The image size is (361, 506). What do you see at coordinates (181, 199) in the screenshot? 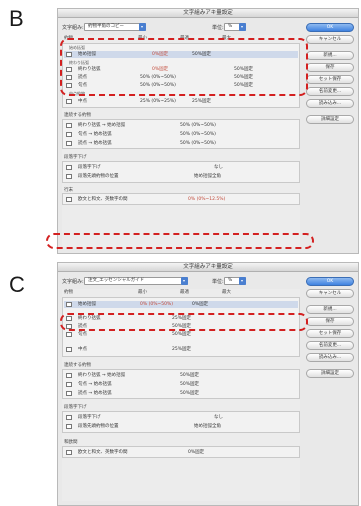
I see `table-row: 欧文と和文、英数字の間 0% (0%~12.5%)` at bounding box center [181, 199].